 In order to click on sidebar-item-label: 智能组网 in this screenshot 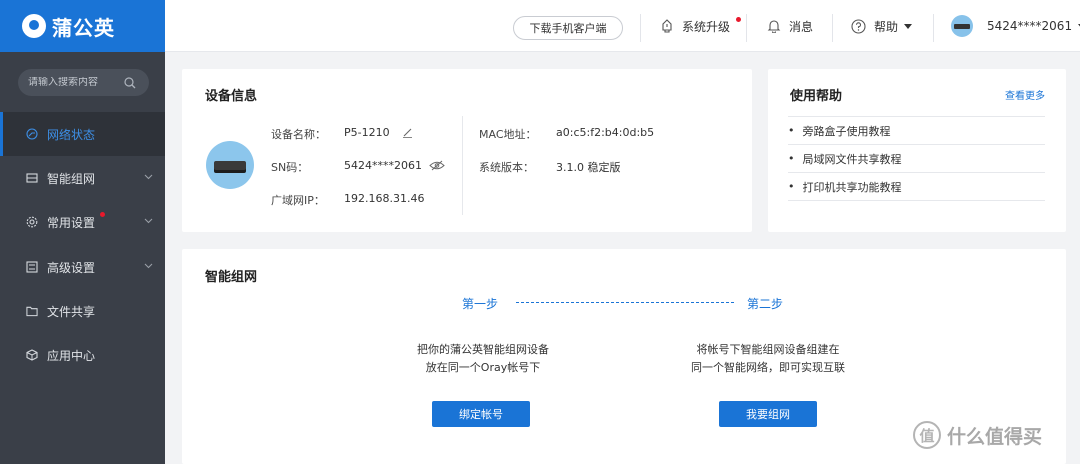, I will do `click(71, 178)`.